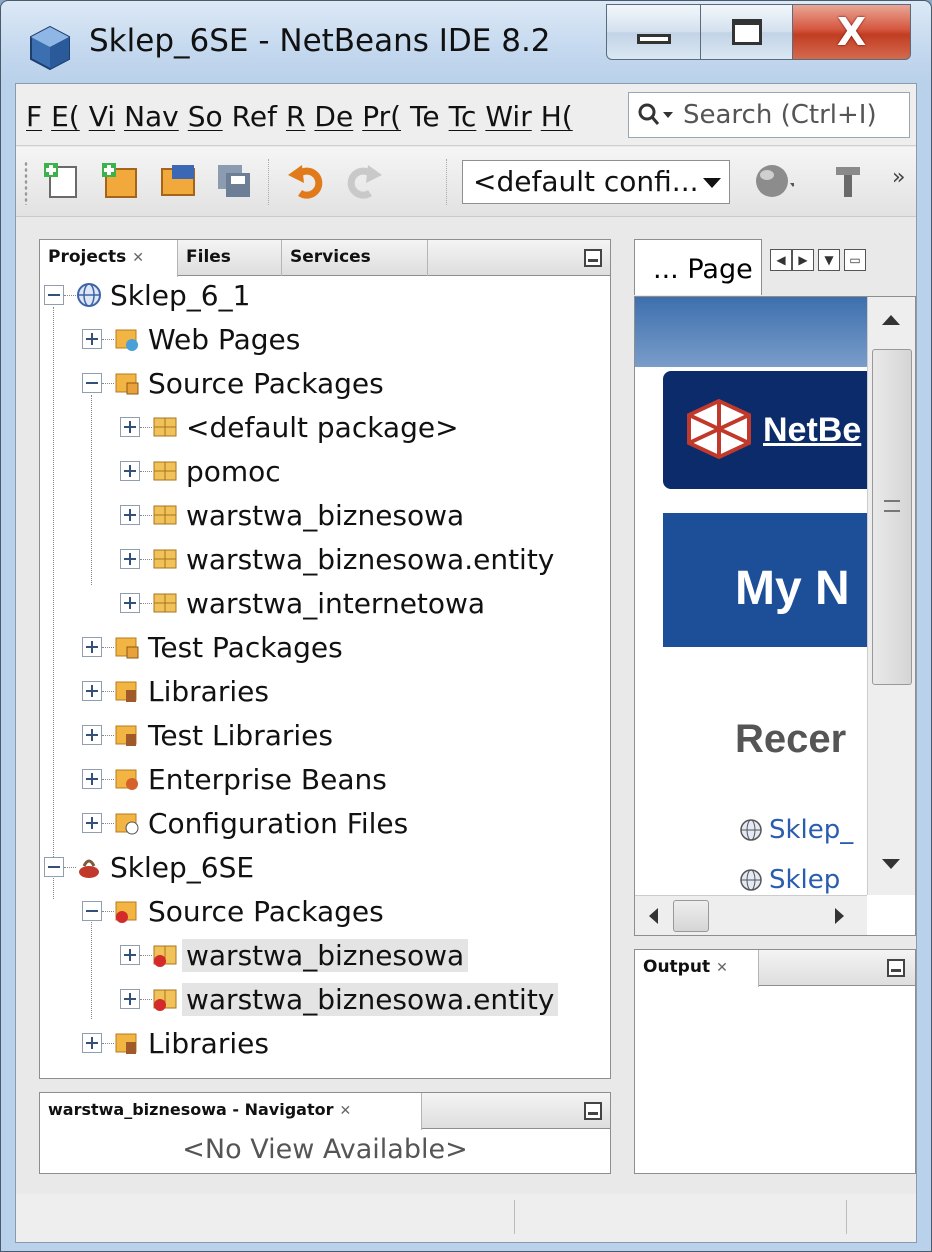 Image resolution: width=932 pixels, height=1252 pixels. What do you see at coordinates (463, 116) in the screenshot?
I see `menu-tools: Tc` at bounding box center [463, 116].